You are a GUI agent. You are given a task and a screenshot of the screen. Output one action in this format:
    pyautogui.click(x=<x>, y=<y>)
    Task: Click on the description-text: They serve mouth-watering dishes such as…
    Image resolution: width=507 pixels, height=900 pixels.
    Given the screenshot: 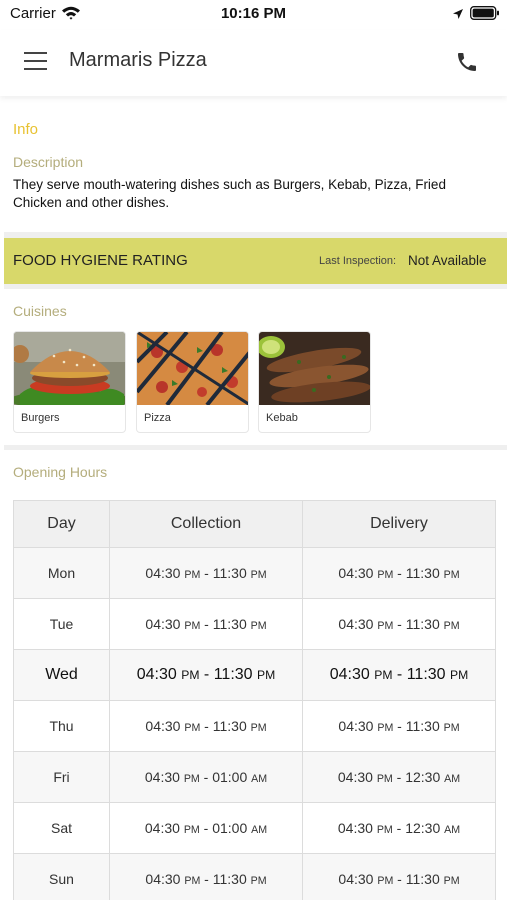 What is the action you would take?
    pyautogui.click(x=229, y=193)
    